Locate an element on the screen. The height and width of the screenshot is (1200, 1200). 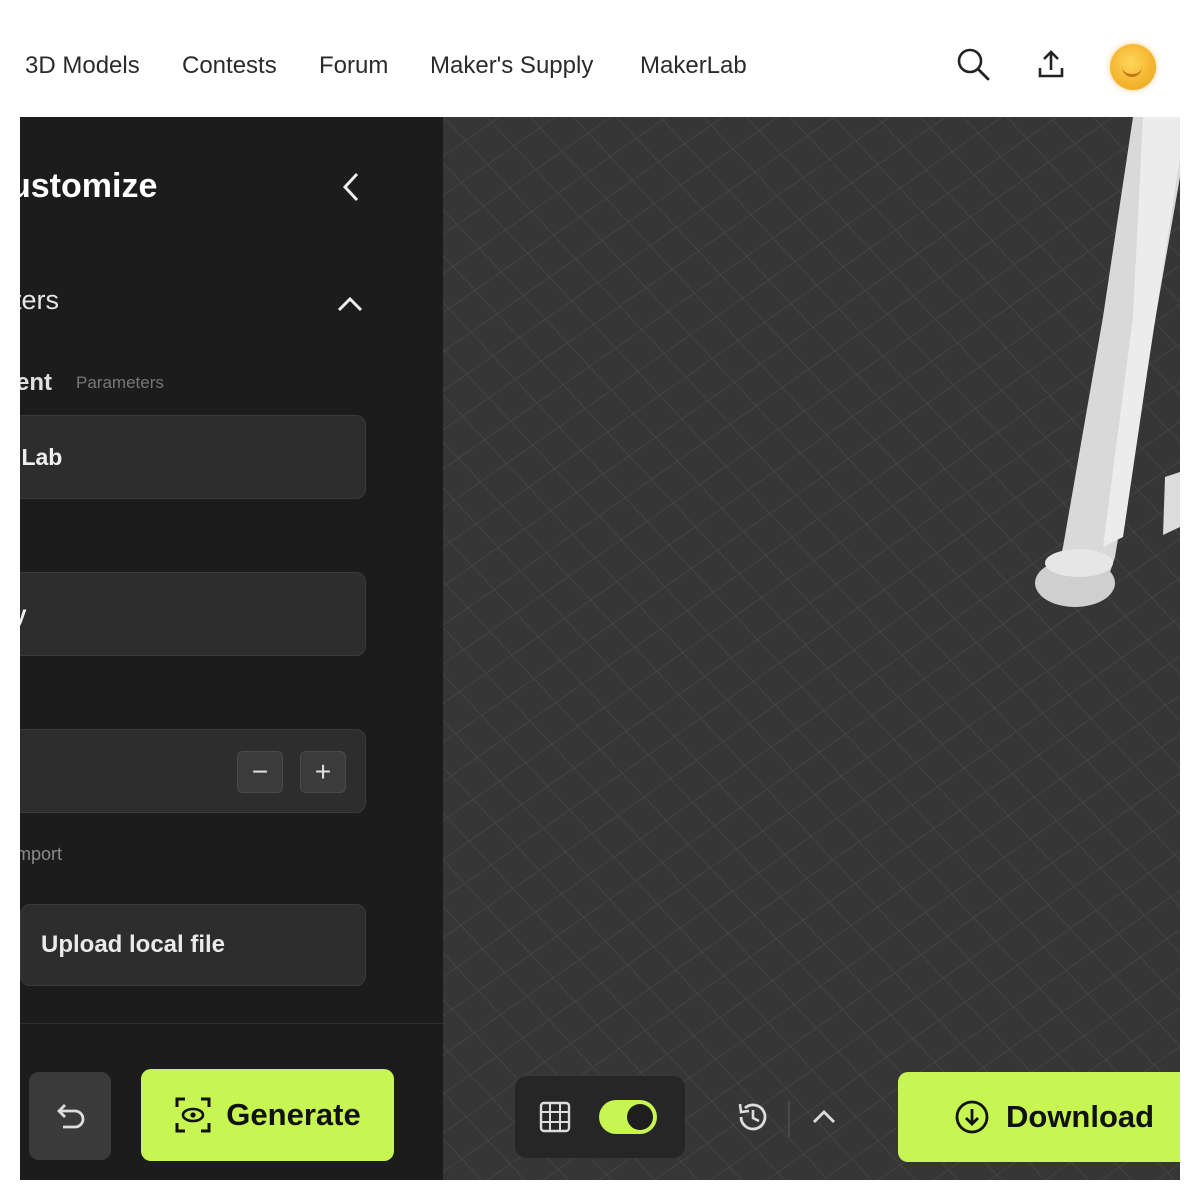
parameter-group-sub: Parameters is located at coordinates (120, 382).